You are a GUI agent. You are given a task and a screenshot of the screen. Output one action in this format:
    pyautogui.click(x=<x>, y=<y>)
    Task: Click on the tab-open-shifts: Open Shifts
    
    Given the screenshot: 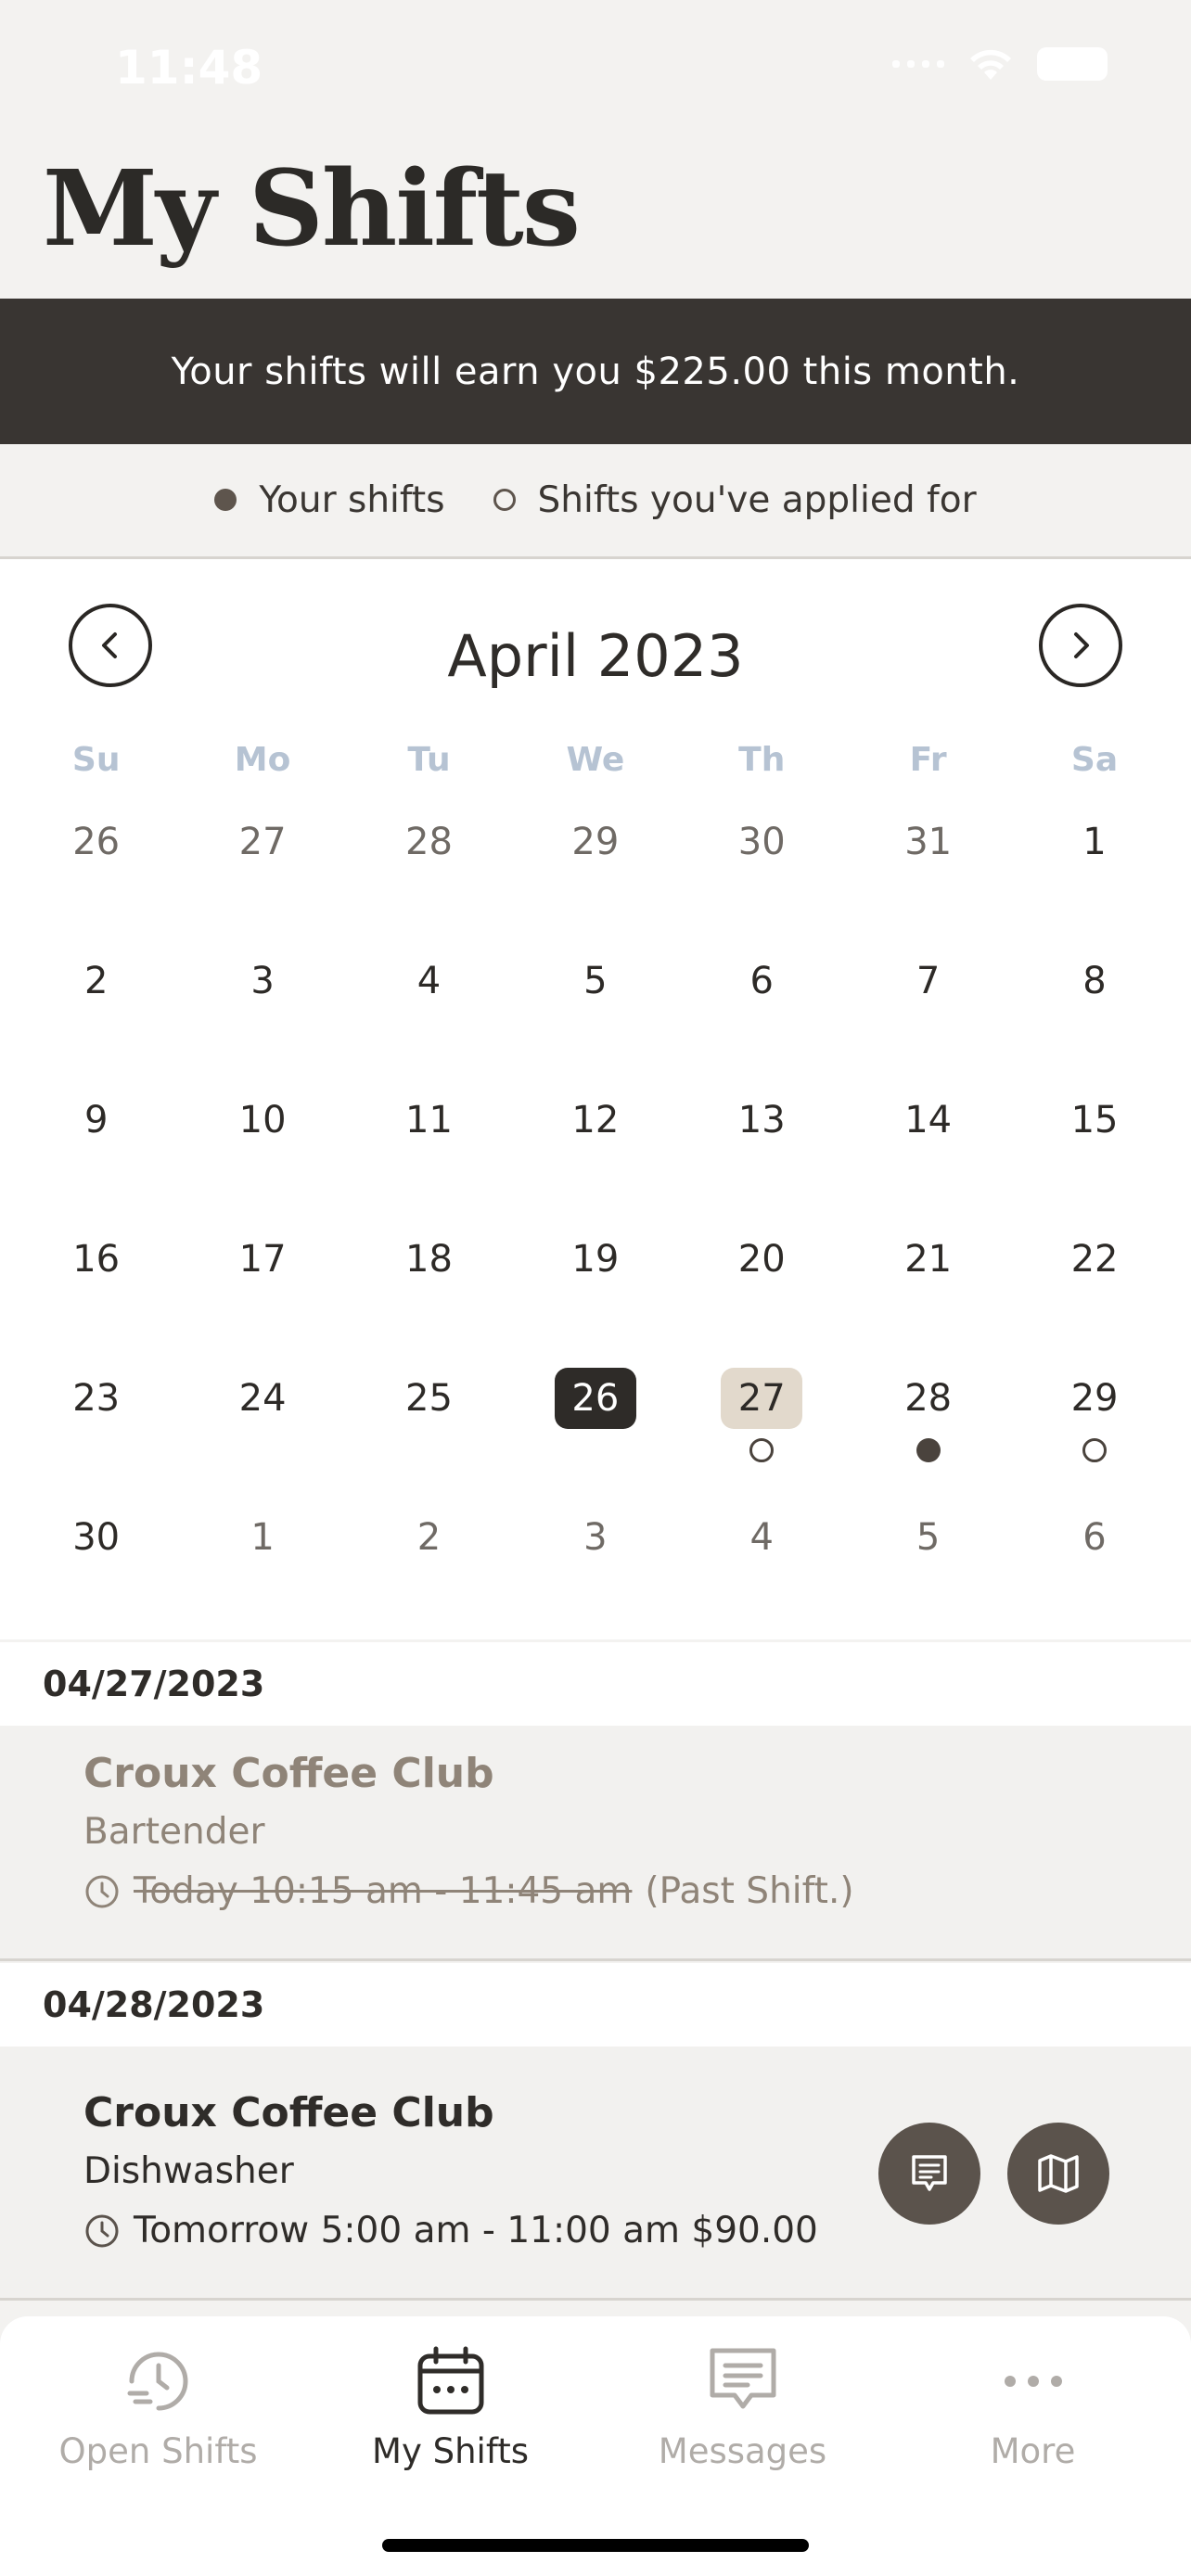 What is the action you would take?
    pyautogui.click(x=158, y=2403)
    